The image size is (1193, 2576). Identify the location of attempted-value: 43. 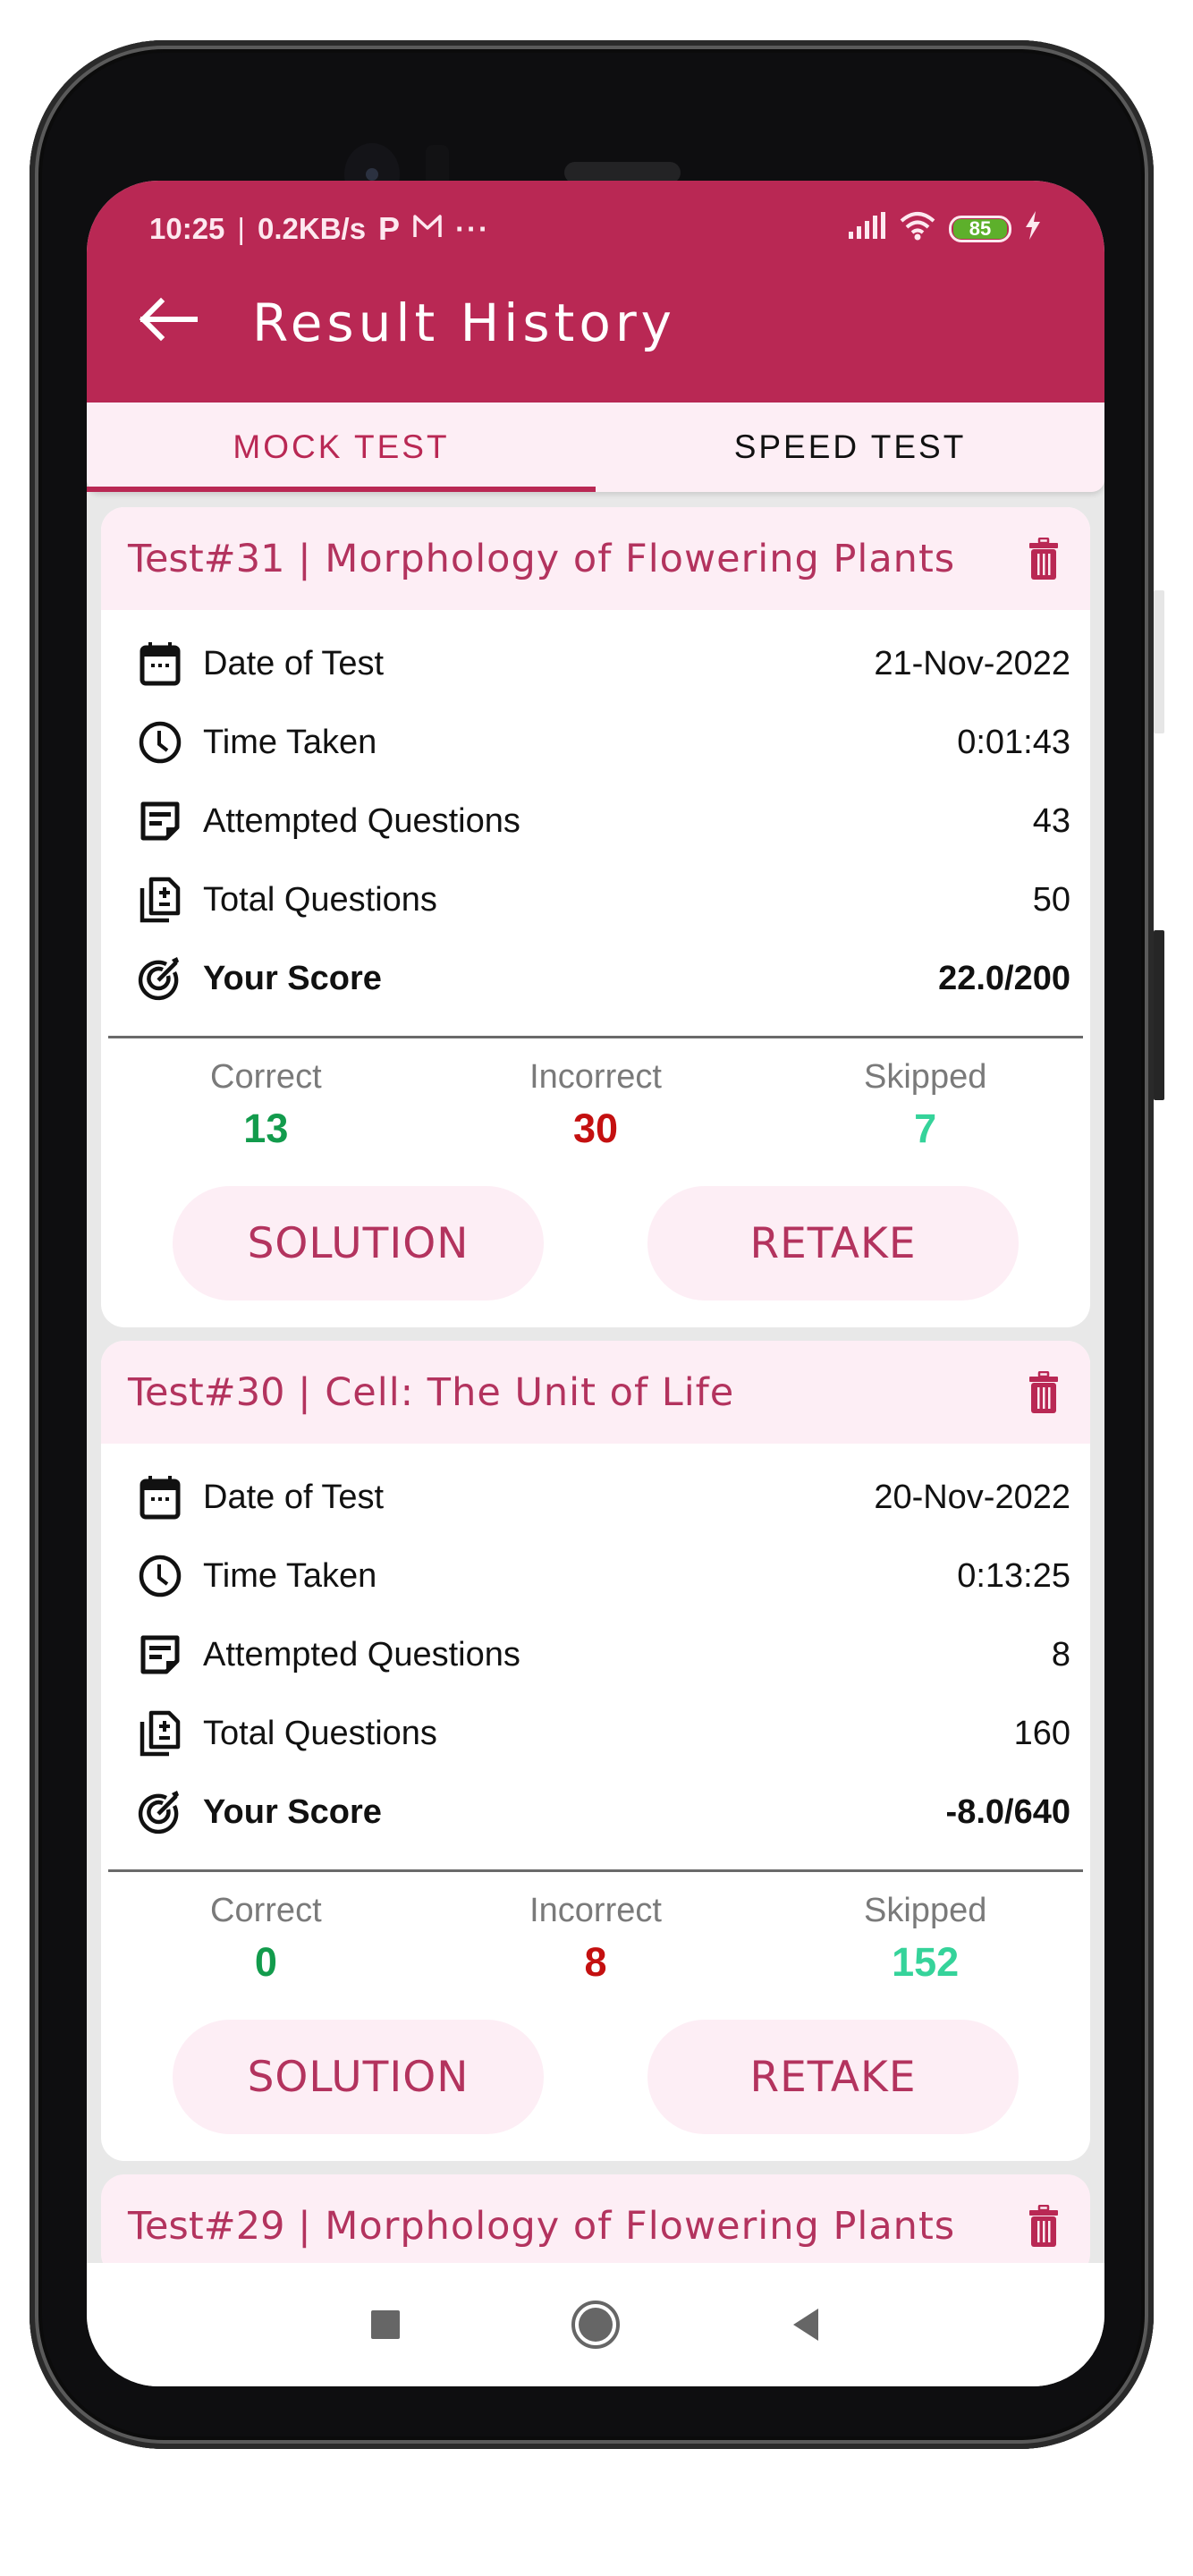
(1051, 820).